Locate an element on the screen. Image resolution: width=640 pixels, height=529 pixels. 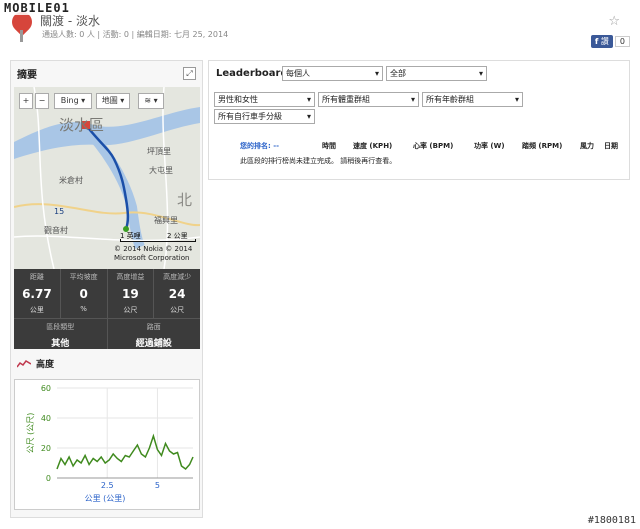
facebook-f-icon: f is located at coordinates (596, 41).